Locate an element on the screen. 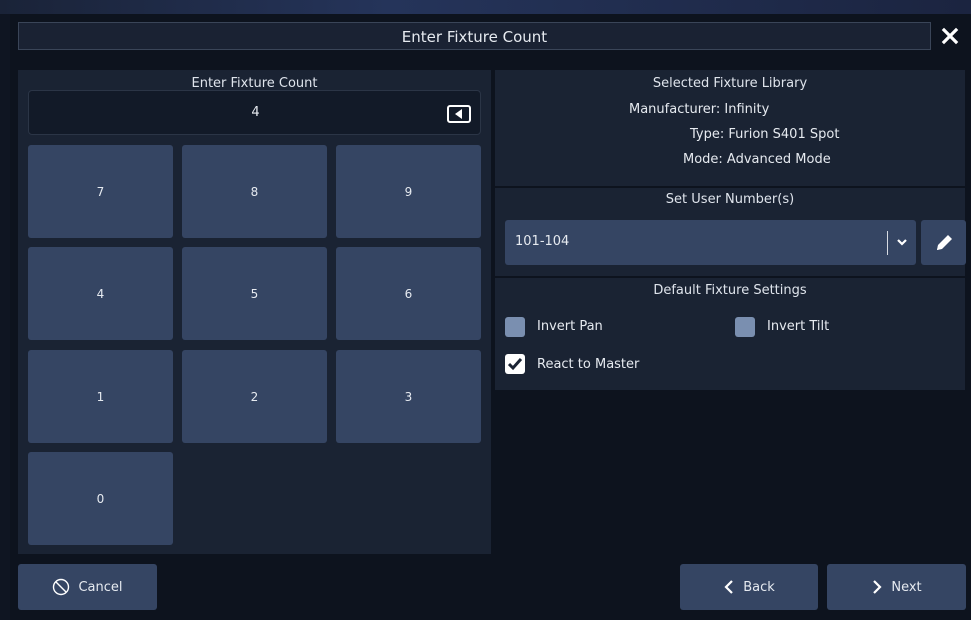 Image resolution: width=971 pixels, height=620 pixels. defaults-label: Default Fixture Settings is located at coordinates (730, 290).